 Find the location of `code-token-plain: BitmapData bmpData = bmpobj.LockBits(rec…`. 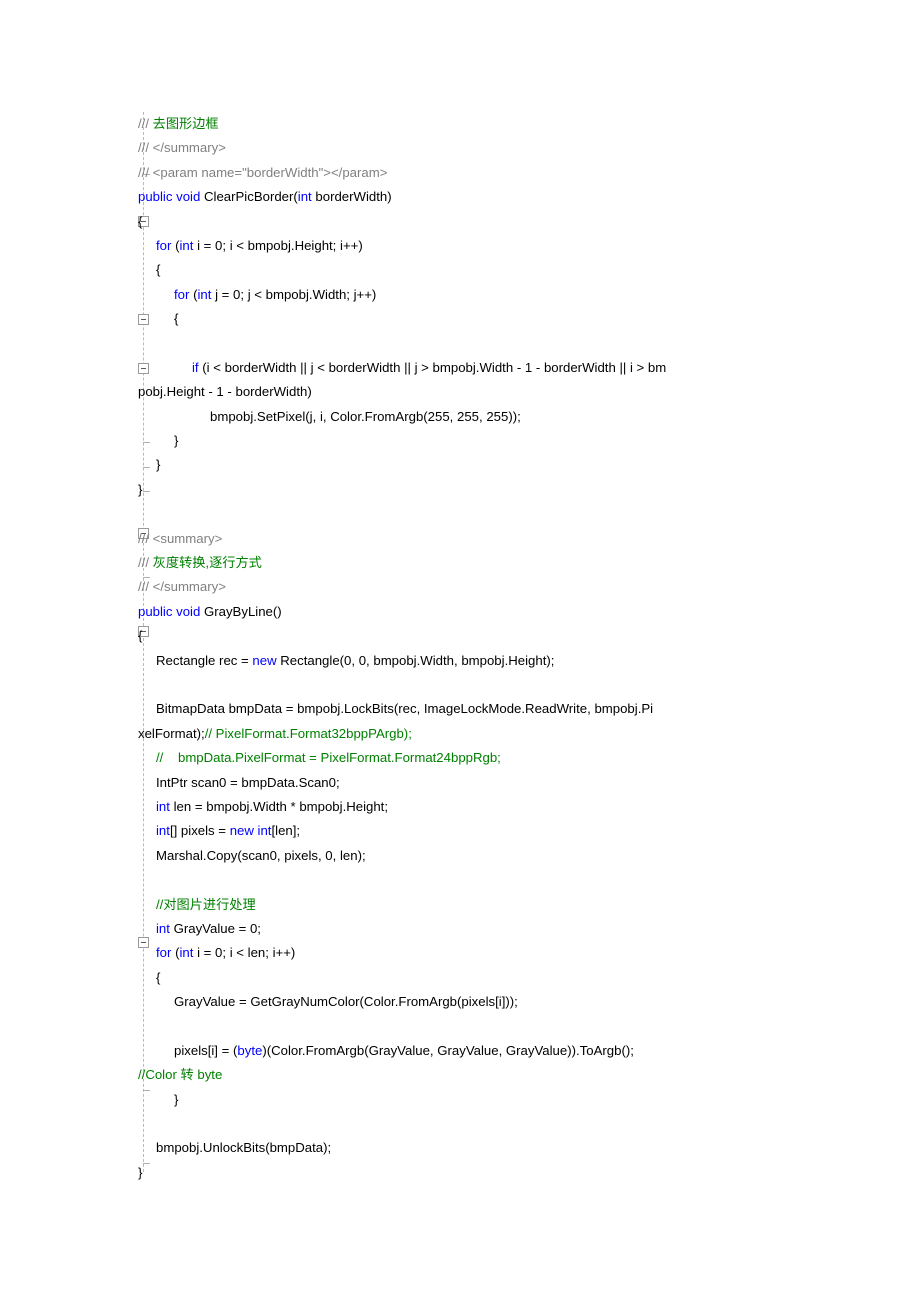

code-token-plain: BitmapData bmpData = bmpobj.LockBits(rec… is located at coordinates (405, 709).